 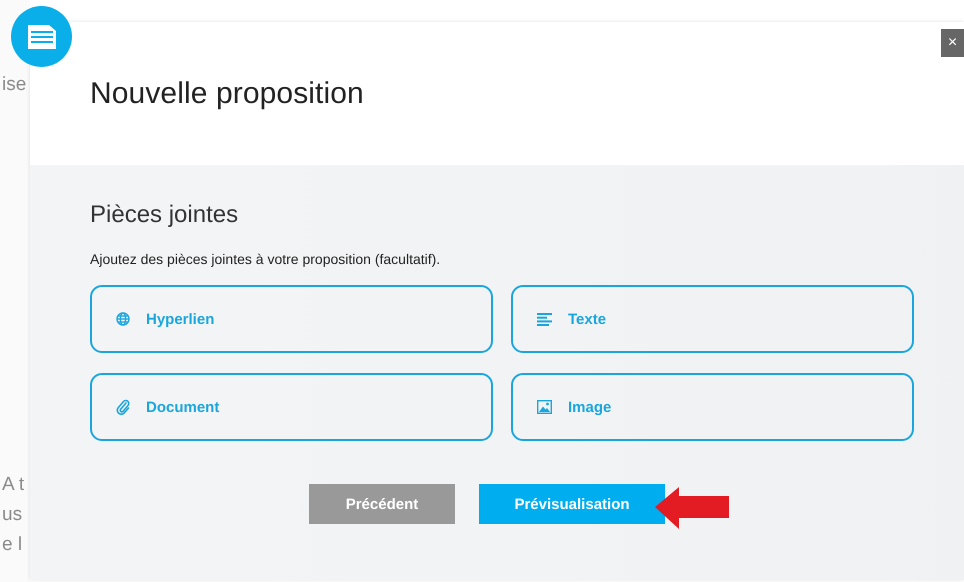 I want to click on section-title: Pièces jointes, so click(x=165, y=215).